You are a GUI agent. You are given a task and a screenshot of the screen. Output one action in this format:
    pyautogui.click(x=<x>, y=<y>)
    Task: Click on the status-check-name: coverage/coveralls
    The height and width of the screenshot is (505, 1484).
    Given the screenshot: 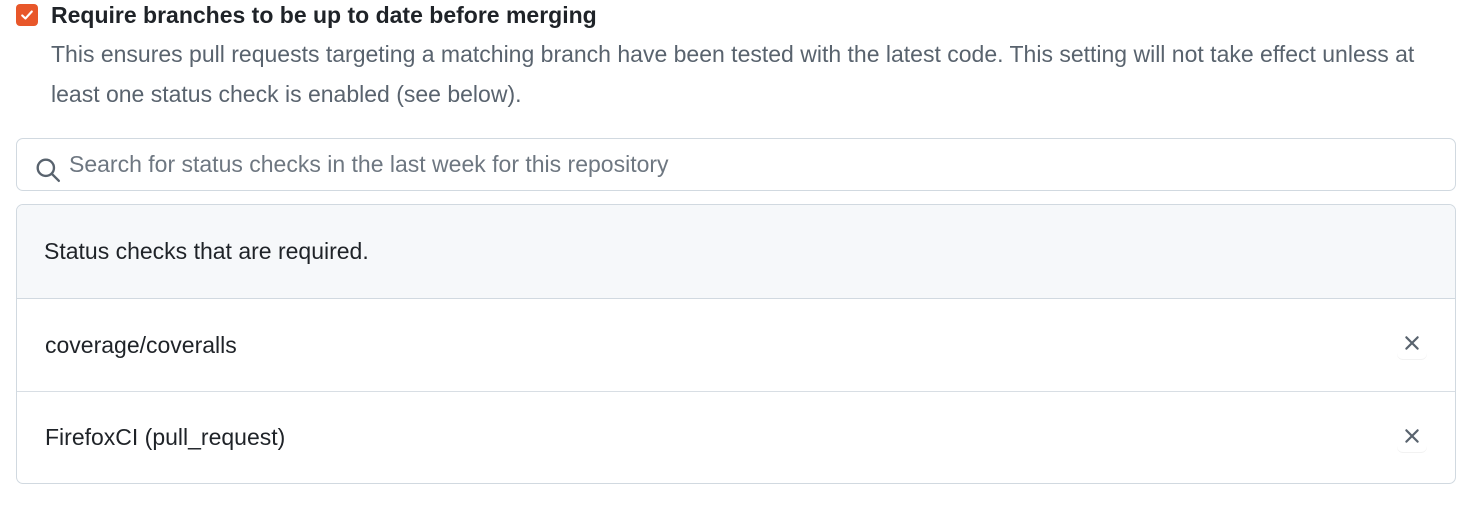 What is the action you would take?
    pyautogui.click(x=141, y=344)
    